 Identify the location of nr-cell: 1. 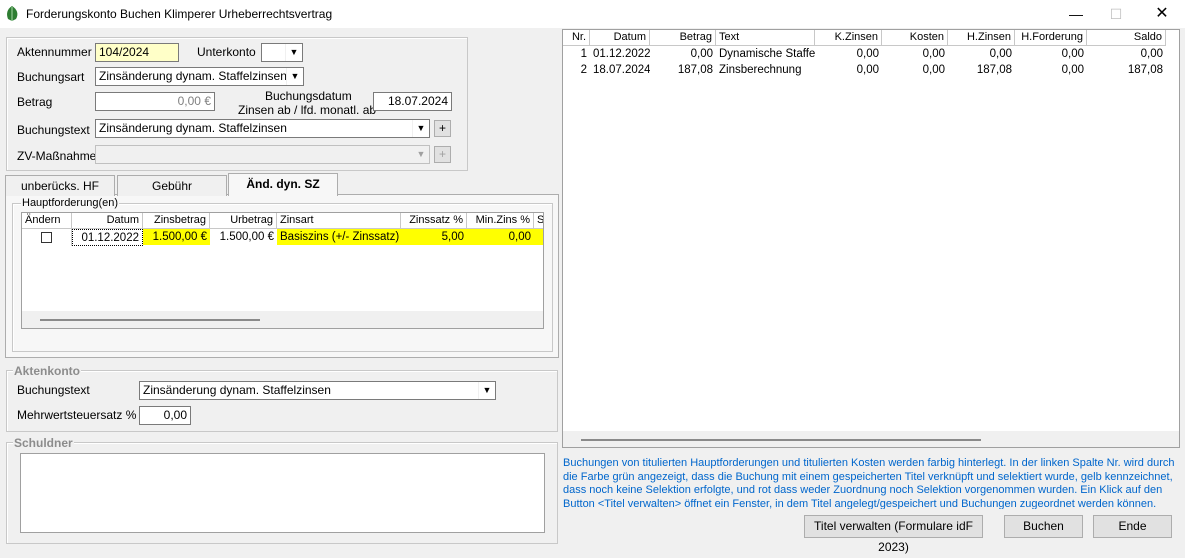
(583, 54).